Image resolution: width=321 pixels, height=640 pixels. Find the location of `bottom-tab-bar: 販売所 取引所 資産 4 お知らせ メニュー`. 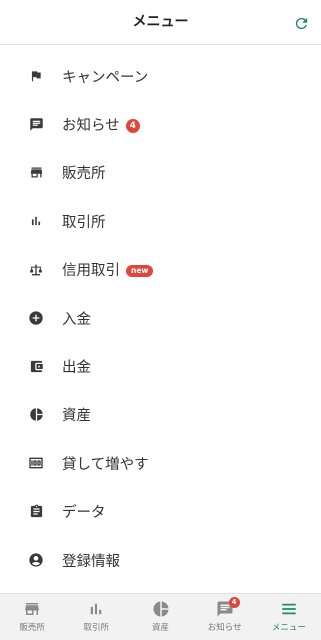

bottom-tab-bar: 販売所 取引所 資産 4 お知らせ メニュー is located at coordinates (160, 616).